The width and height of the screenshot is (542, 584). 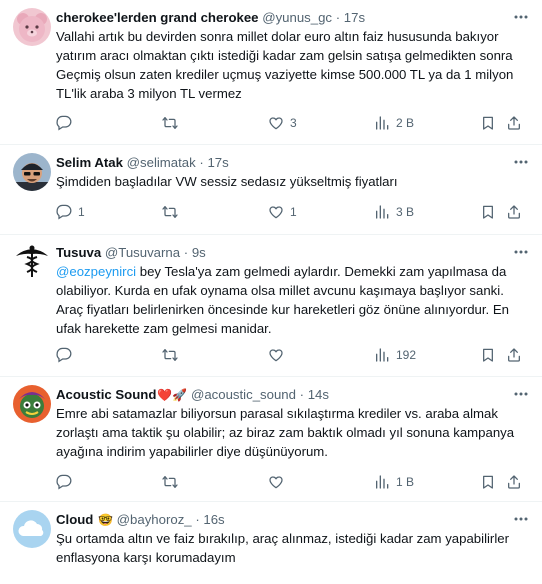 I want to click on display-name: Cloud, so click(x=74, y=519).